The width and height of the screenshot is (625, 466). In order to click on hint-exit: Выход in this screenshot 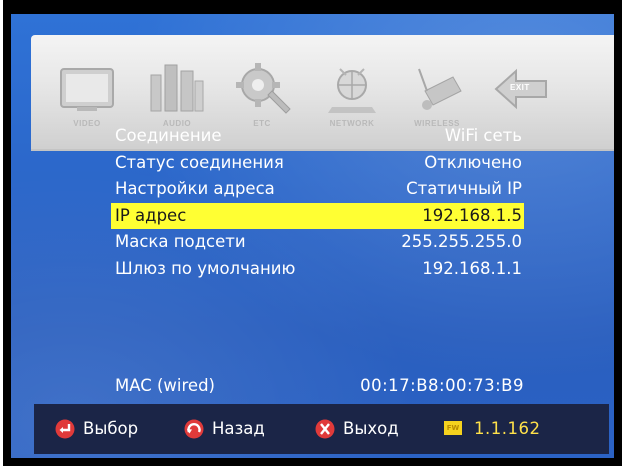, I will do `click(369, 429)`.